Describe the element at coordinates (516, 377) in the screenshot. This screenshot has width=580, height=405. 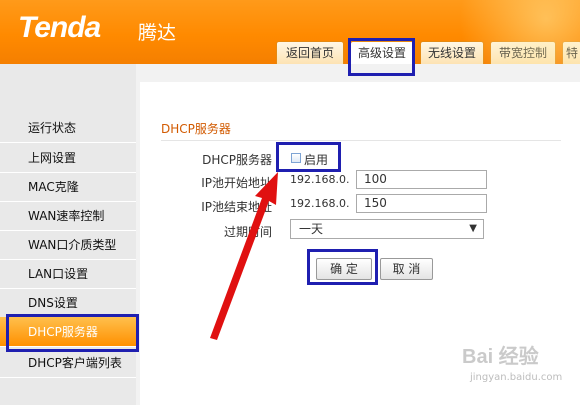
I see `watermark-url: jingyan.baidu.com` at that location.